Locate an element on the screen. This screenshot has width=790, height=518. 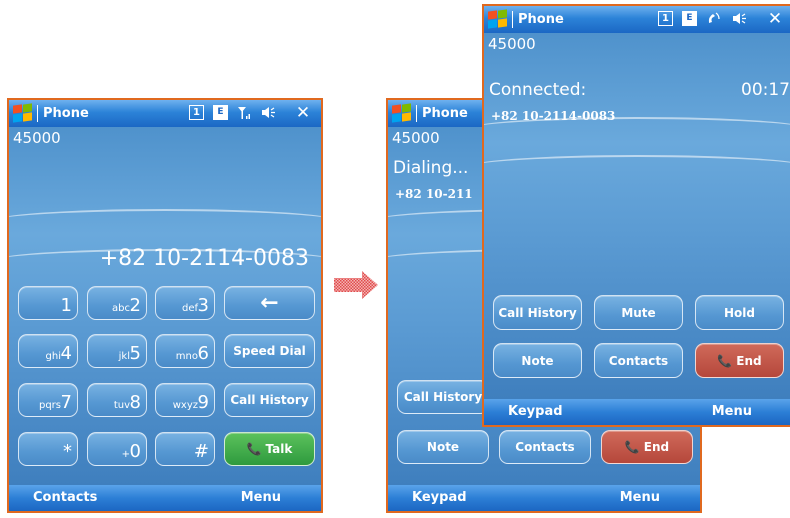
transition-arrow-icon is located at coordinates (356, 285).